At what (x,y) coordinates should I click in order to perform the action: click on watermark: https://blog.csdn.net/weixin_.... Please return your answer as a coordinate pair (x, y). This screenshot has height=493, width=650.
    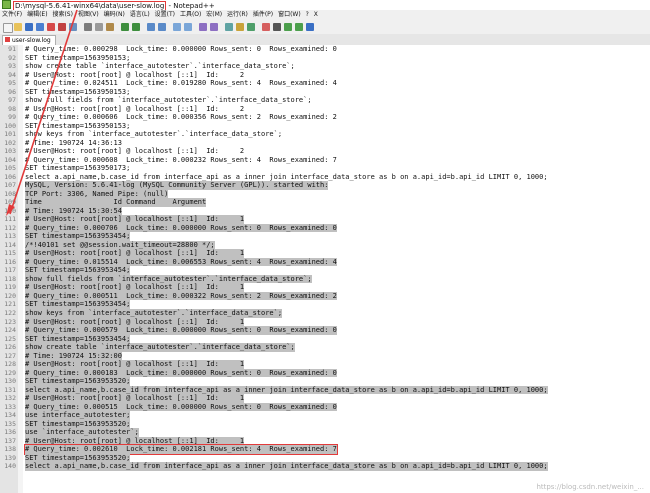
    Looking at the image, I should click on (590, 487).